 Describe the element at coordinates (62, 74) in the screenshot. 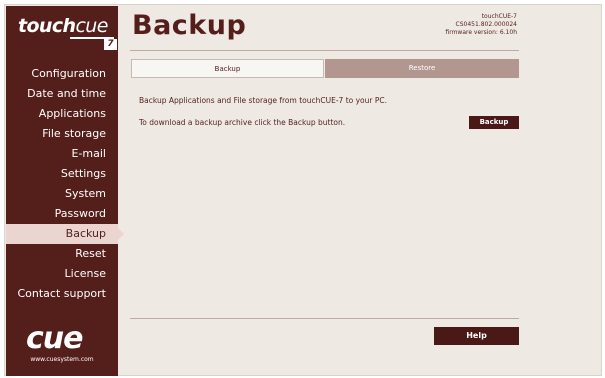

I see `sidebar-item-configuration: Configuration` at that location.